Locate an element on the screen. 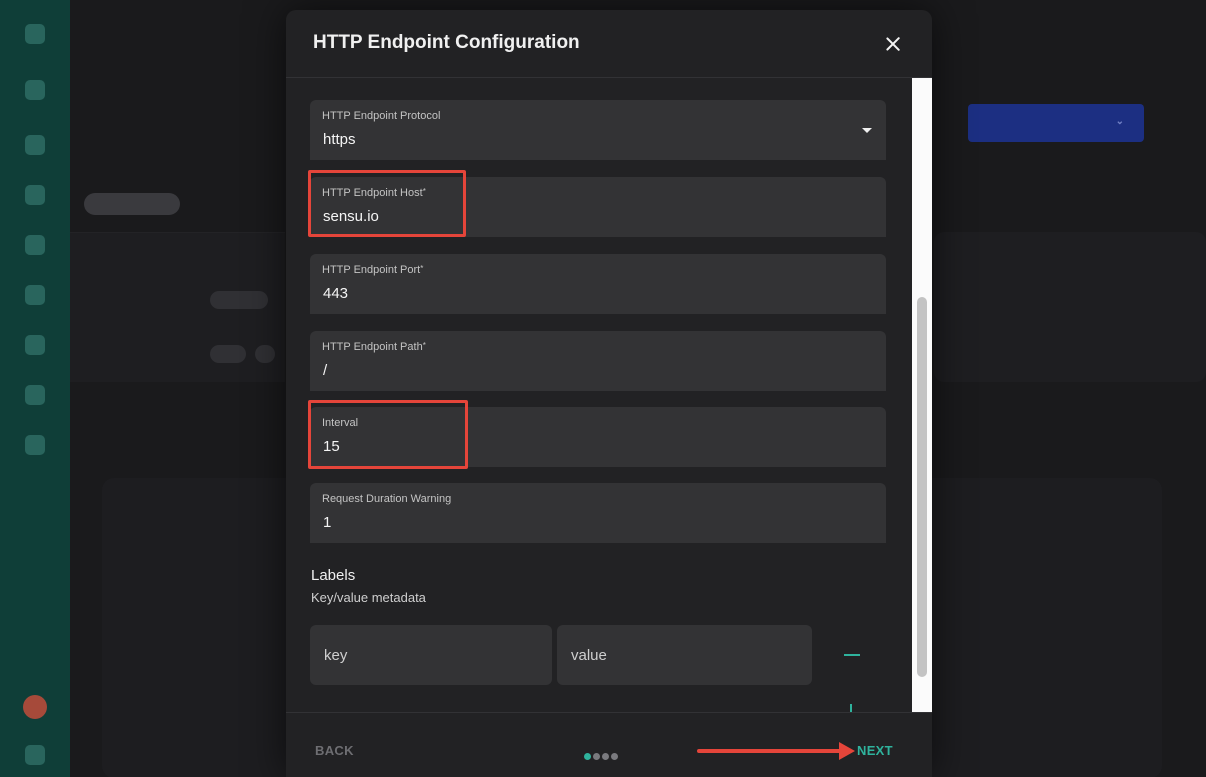 The image size is (1206, 777). chevron-down-icon: ⌄ is located at coordinates (1119, 121).